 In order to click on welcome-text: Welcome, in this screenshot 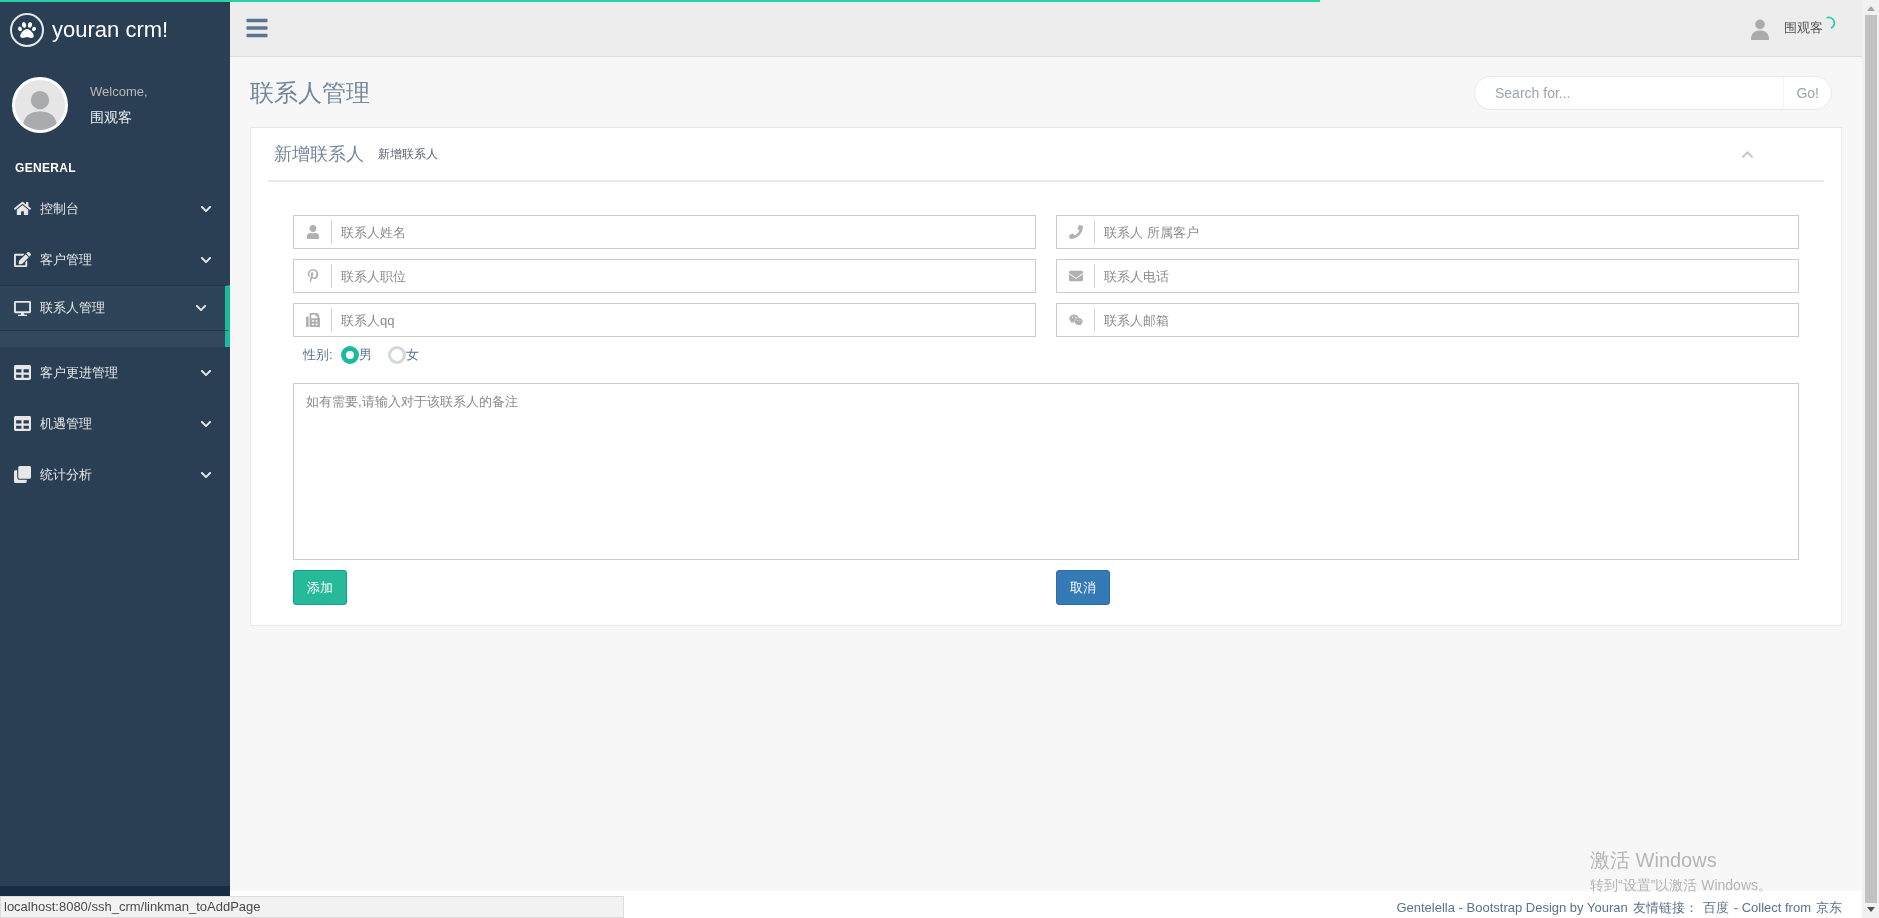, I will do `click(119, 91)`.